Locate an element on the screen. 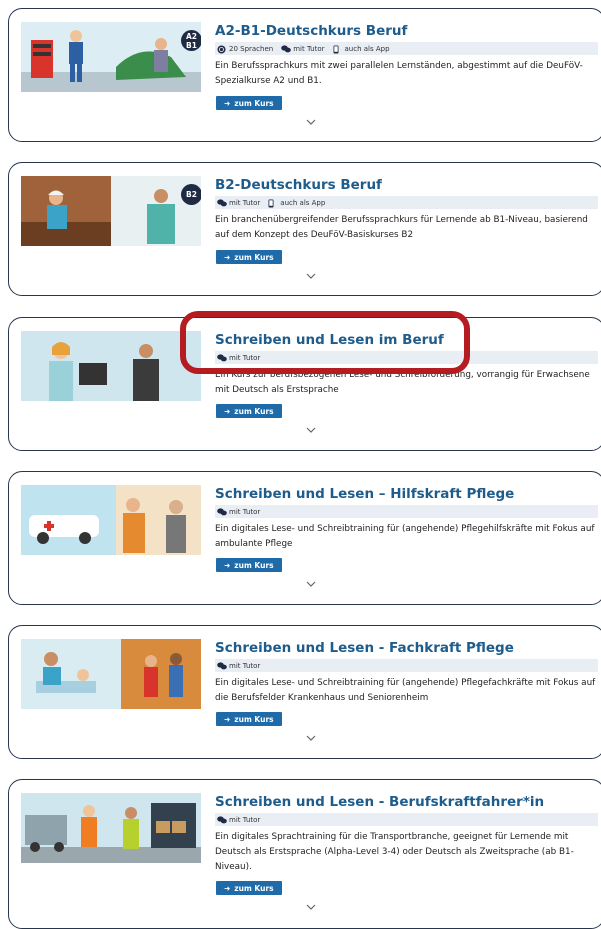 The width and height of the screenshot is (601, 929). globe-icon is located at coordinates (221, 49).